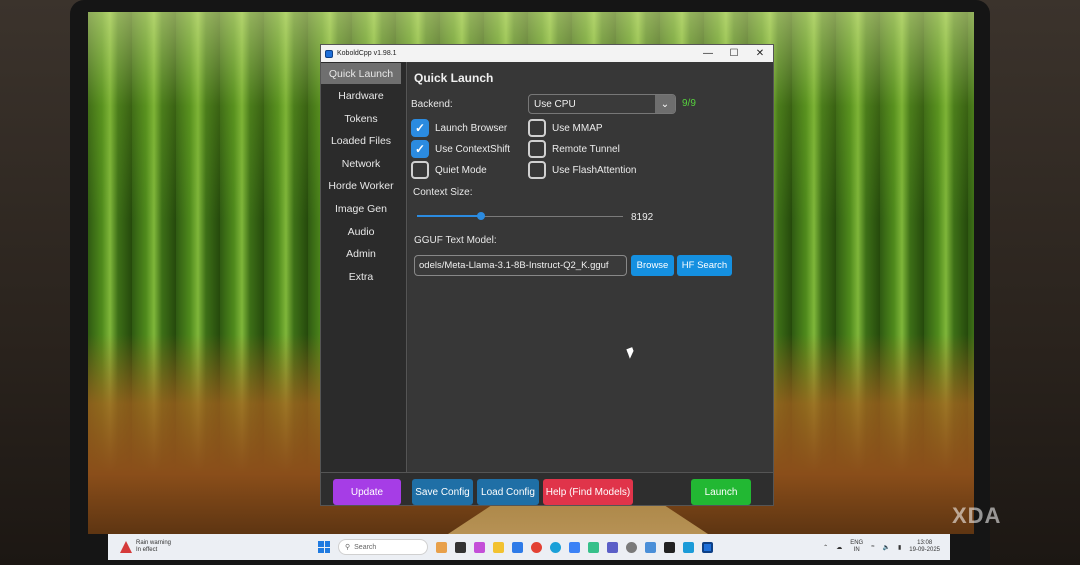 This screenshot has height=565, width=1080. What do you see at coordinates (547, 53) in the screenshot?
I see `title-bar: KoboldCpp v1.98.1 — ☐ ✕` at bounding box center [547, 53].